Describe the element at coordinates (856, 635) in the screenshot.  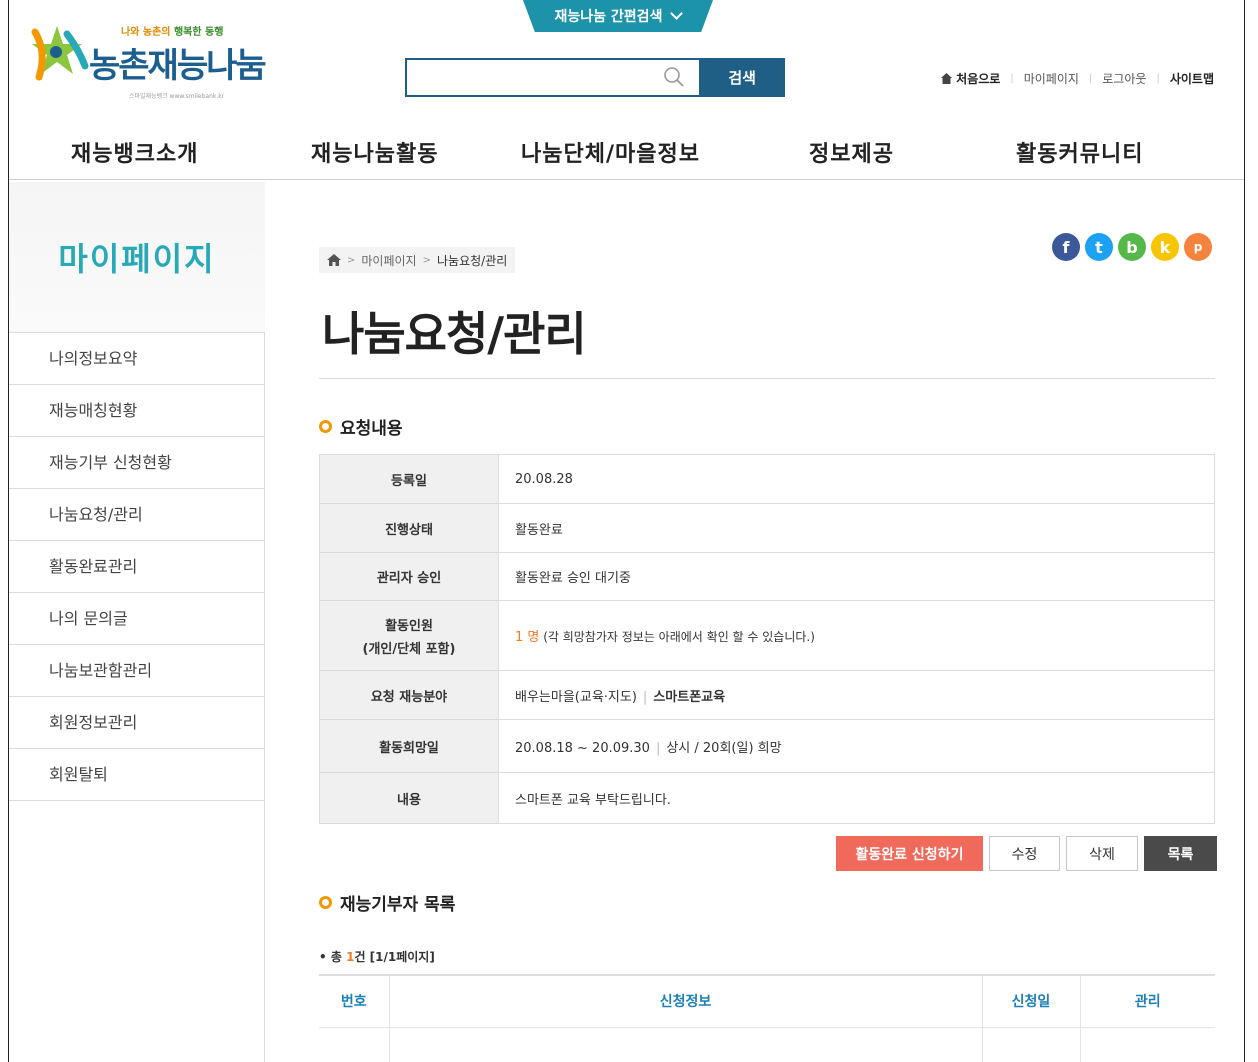
I see `members-value: 1 명 (각 희망참가자 정보는 아래에서 확인 할 수 있습니다.)` at that location.